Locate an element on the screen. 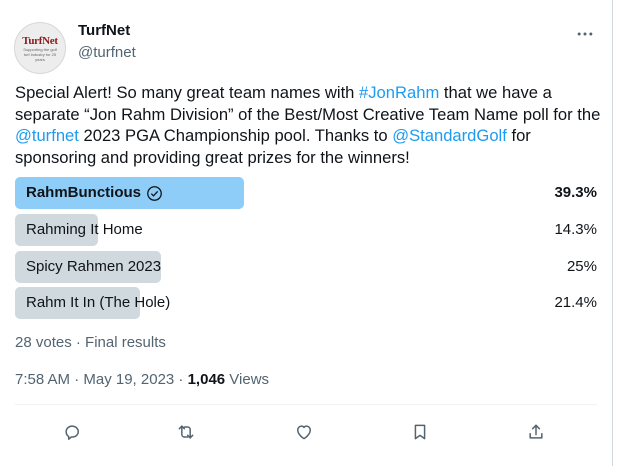 The width and height of the screenshot is (624, 466). poll-option-1: RahmBunctious 39.3% is located at coordinates (306, 193).